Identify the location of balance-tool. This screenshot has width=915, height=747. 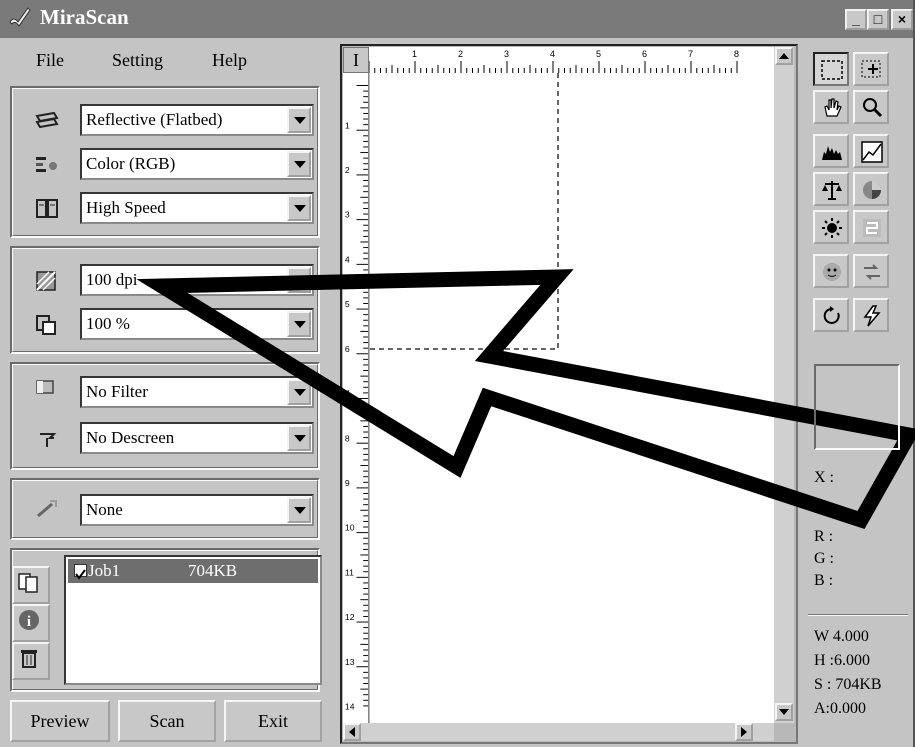
(831, 189).